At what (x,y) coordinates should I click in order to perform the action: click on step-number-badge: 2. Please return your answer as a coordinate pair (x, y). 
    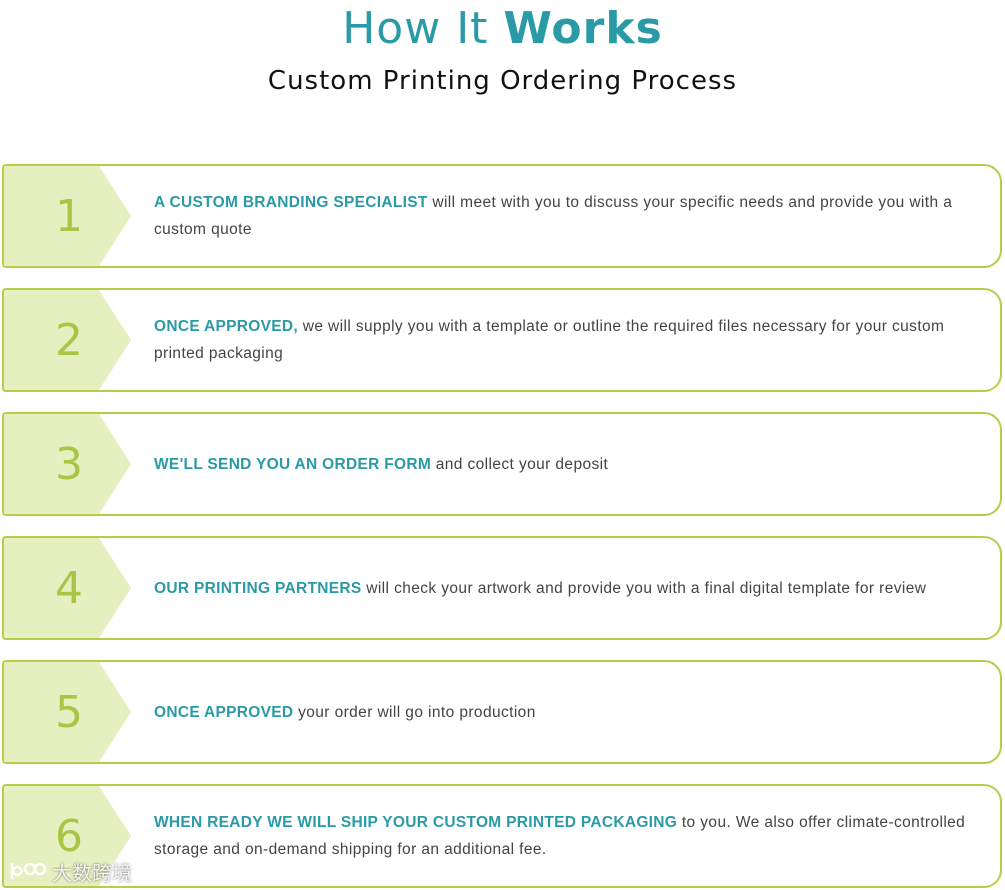
    Looking at the image, I should click on (67, 340).